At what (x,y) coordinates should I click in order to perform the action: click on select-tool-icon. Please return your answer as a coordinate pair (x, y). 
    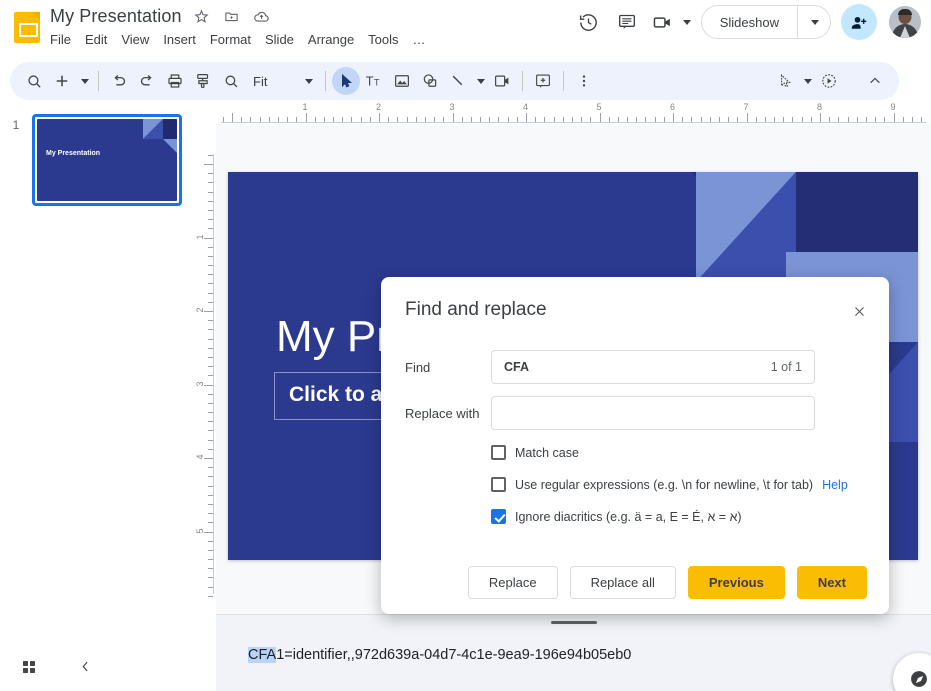
    Looking at the image, I should click on (346, 81).